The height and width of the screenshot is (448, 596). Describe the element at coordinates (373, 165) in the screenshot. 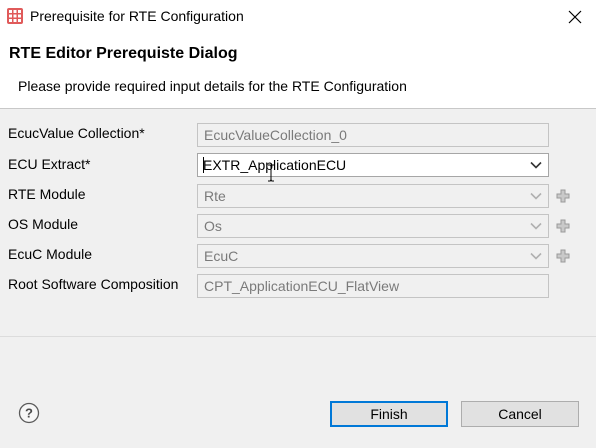

I see `ecu-extract-select: EXTR_ApplicationECU` at that location.